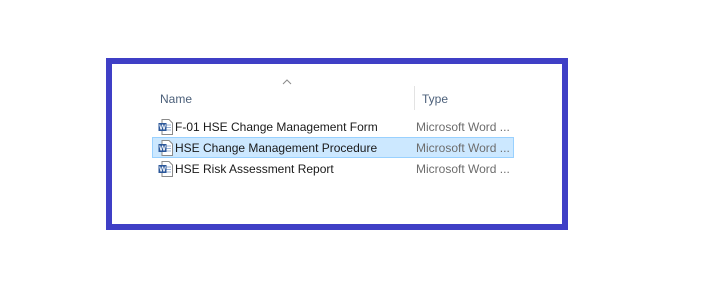  What do you see at coordinates (176, 99) in the screenshot?
I see `column-header-name: Name` at bounding box center [176, 99].